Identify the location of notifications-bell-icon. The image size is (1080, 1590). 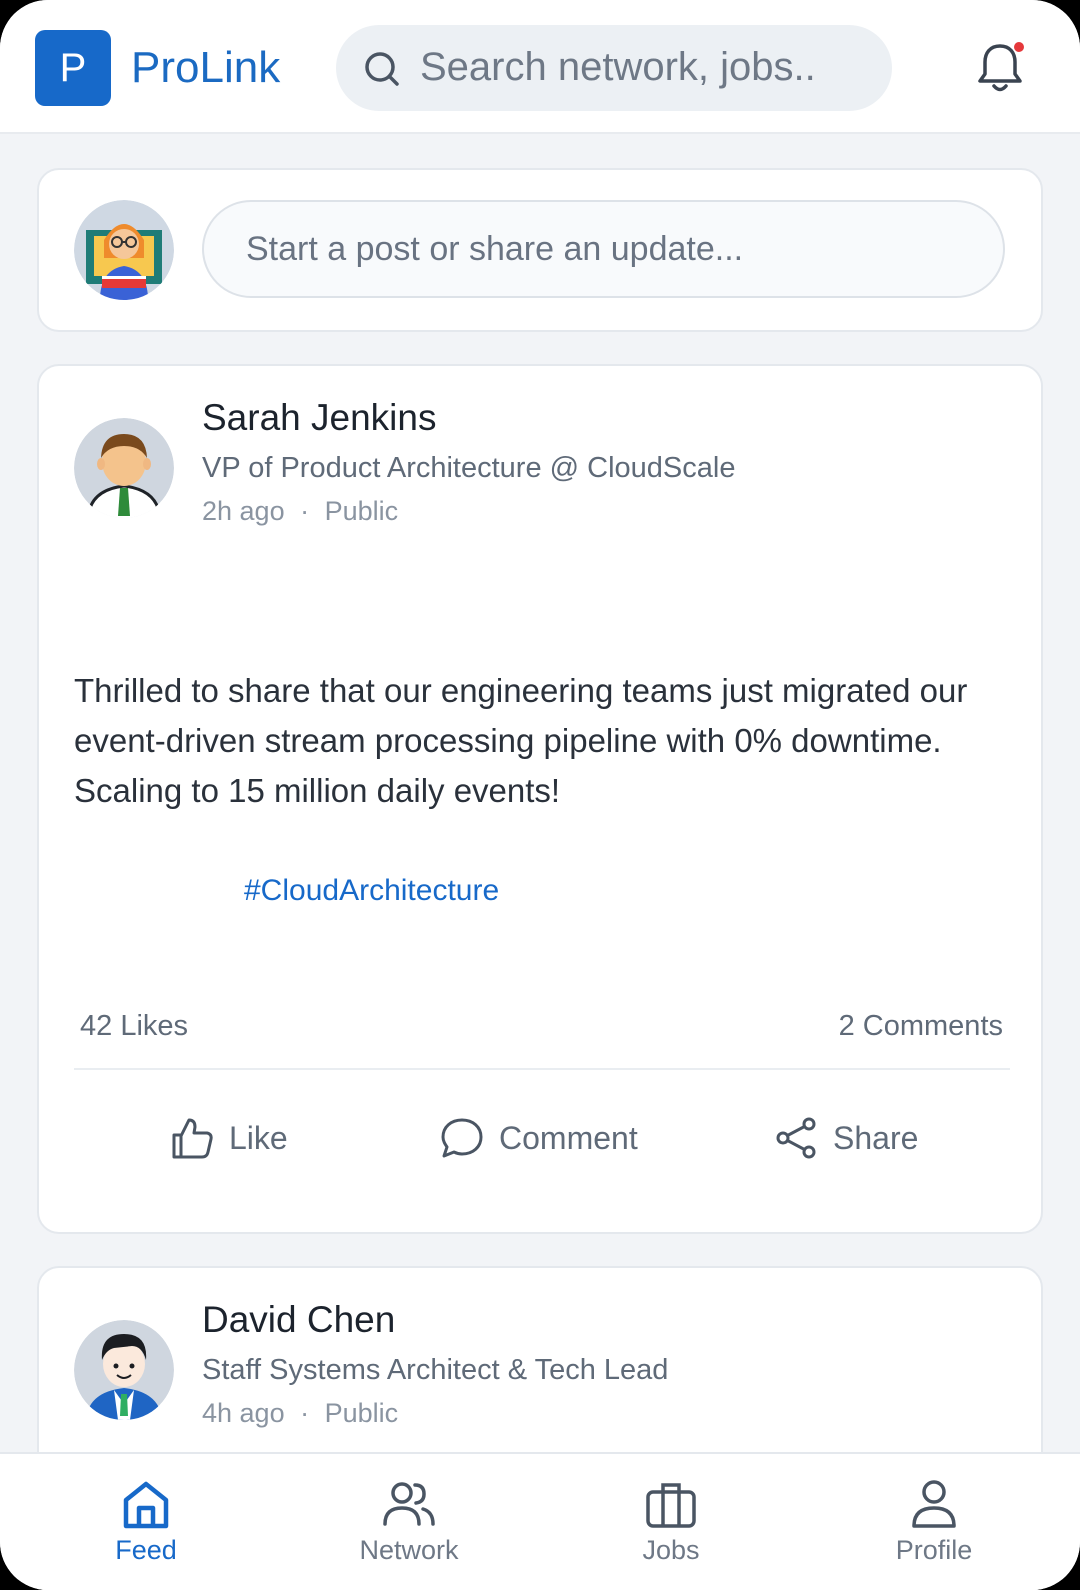
(1000, 68).